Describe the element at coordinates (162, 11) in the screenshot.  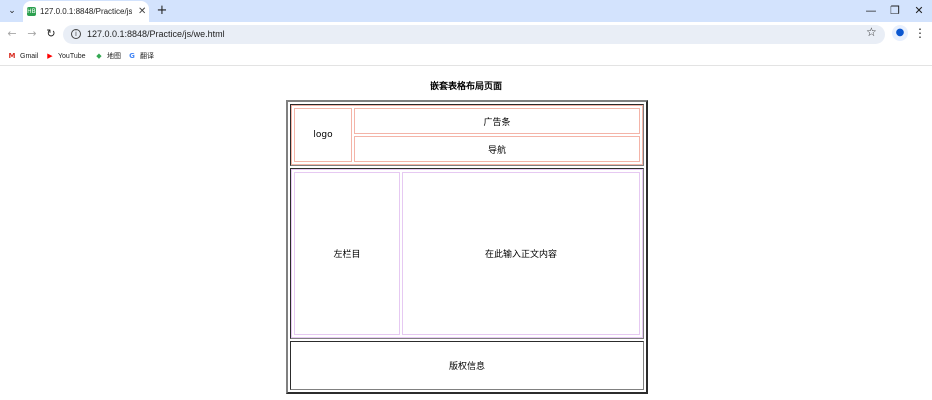
I see `new-tab-button: +` at that location.